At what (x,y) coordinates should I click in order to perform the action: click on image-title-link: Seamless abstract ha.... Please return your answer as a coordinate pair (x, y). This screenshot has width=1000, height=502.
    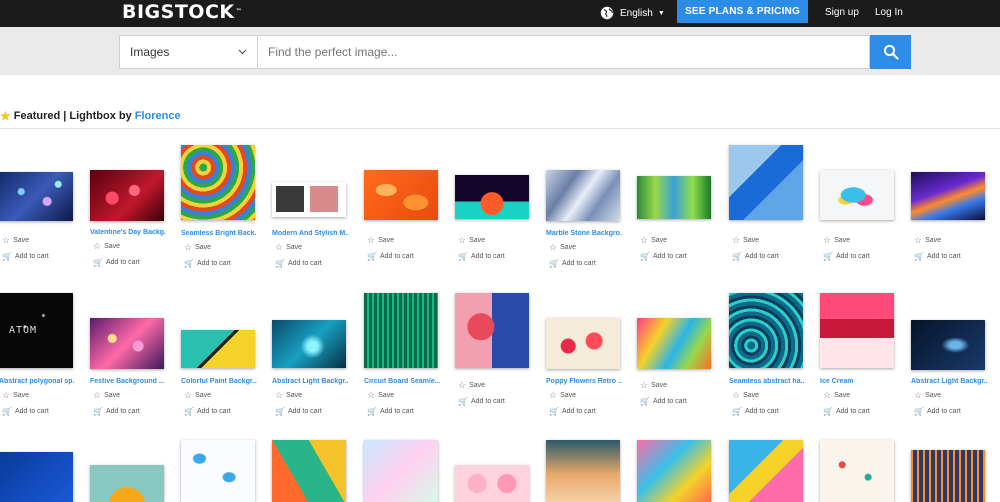
    Looking at the image, I should click on (767, 381).